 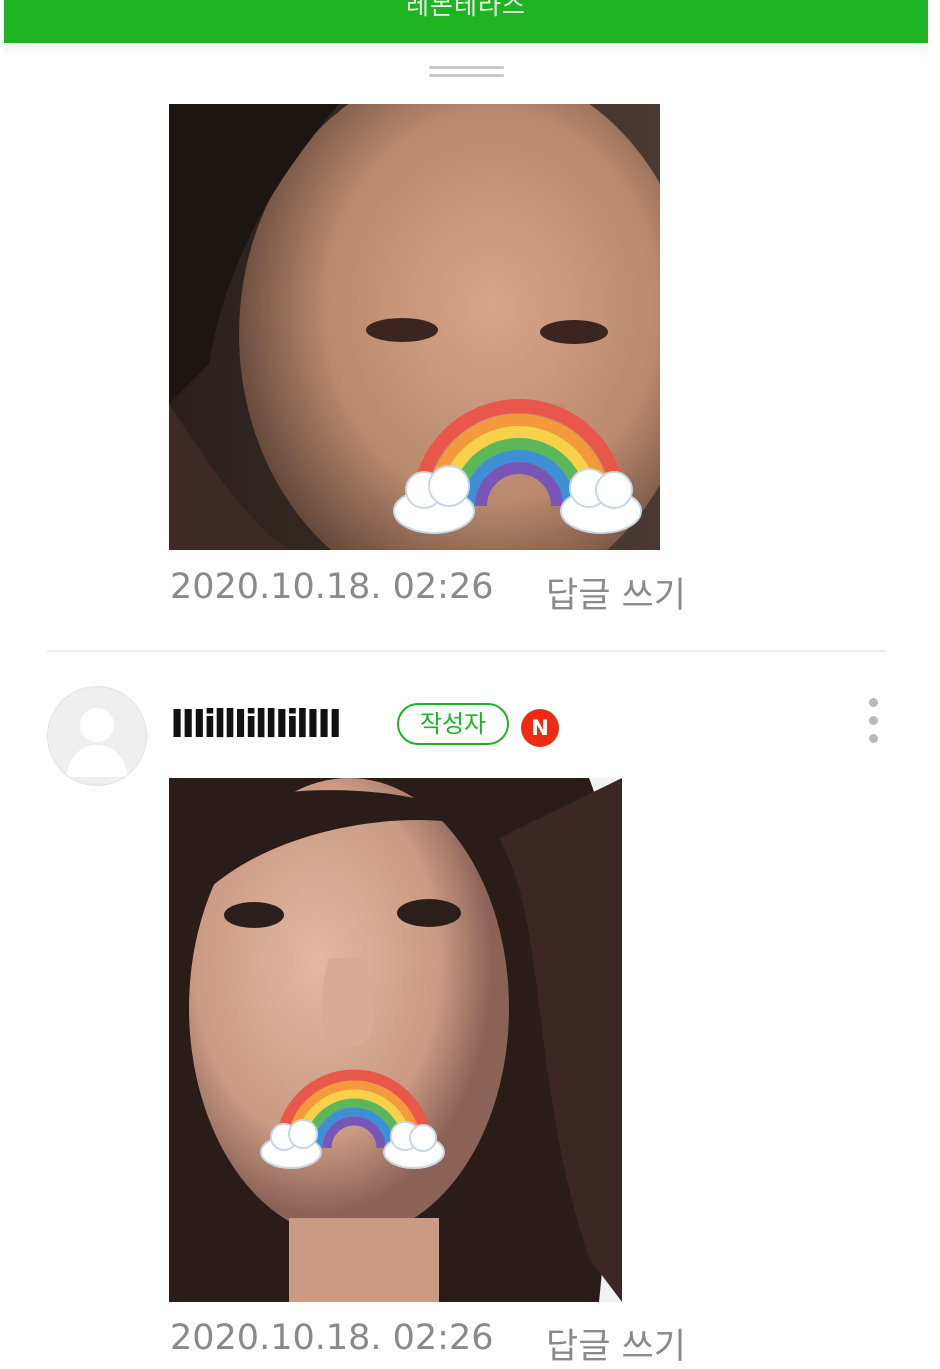 I want to click on new-badge: N, so click(x=540, y=728).